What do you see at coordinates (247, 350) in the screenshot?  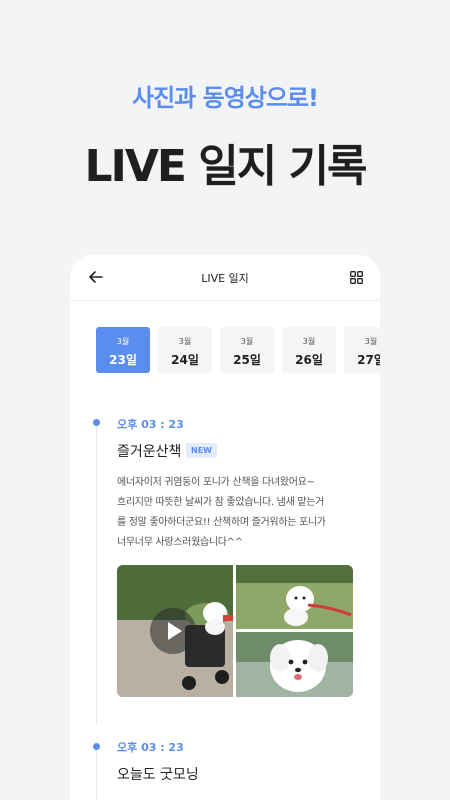 I see `date-chip-25: 3월 25일` at bounding box center [247, 350].